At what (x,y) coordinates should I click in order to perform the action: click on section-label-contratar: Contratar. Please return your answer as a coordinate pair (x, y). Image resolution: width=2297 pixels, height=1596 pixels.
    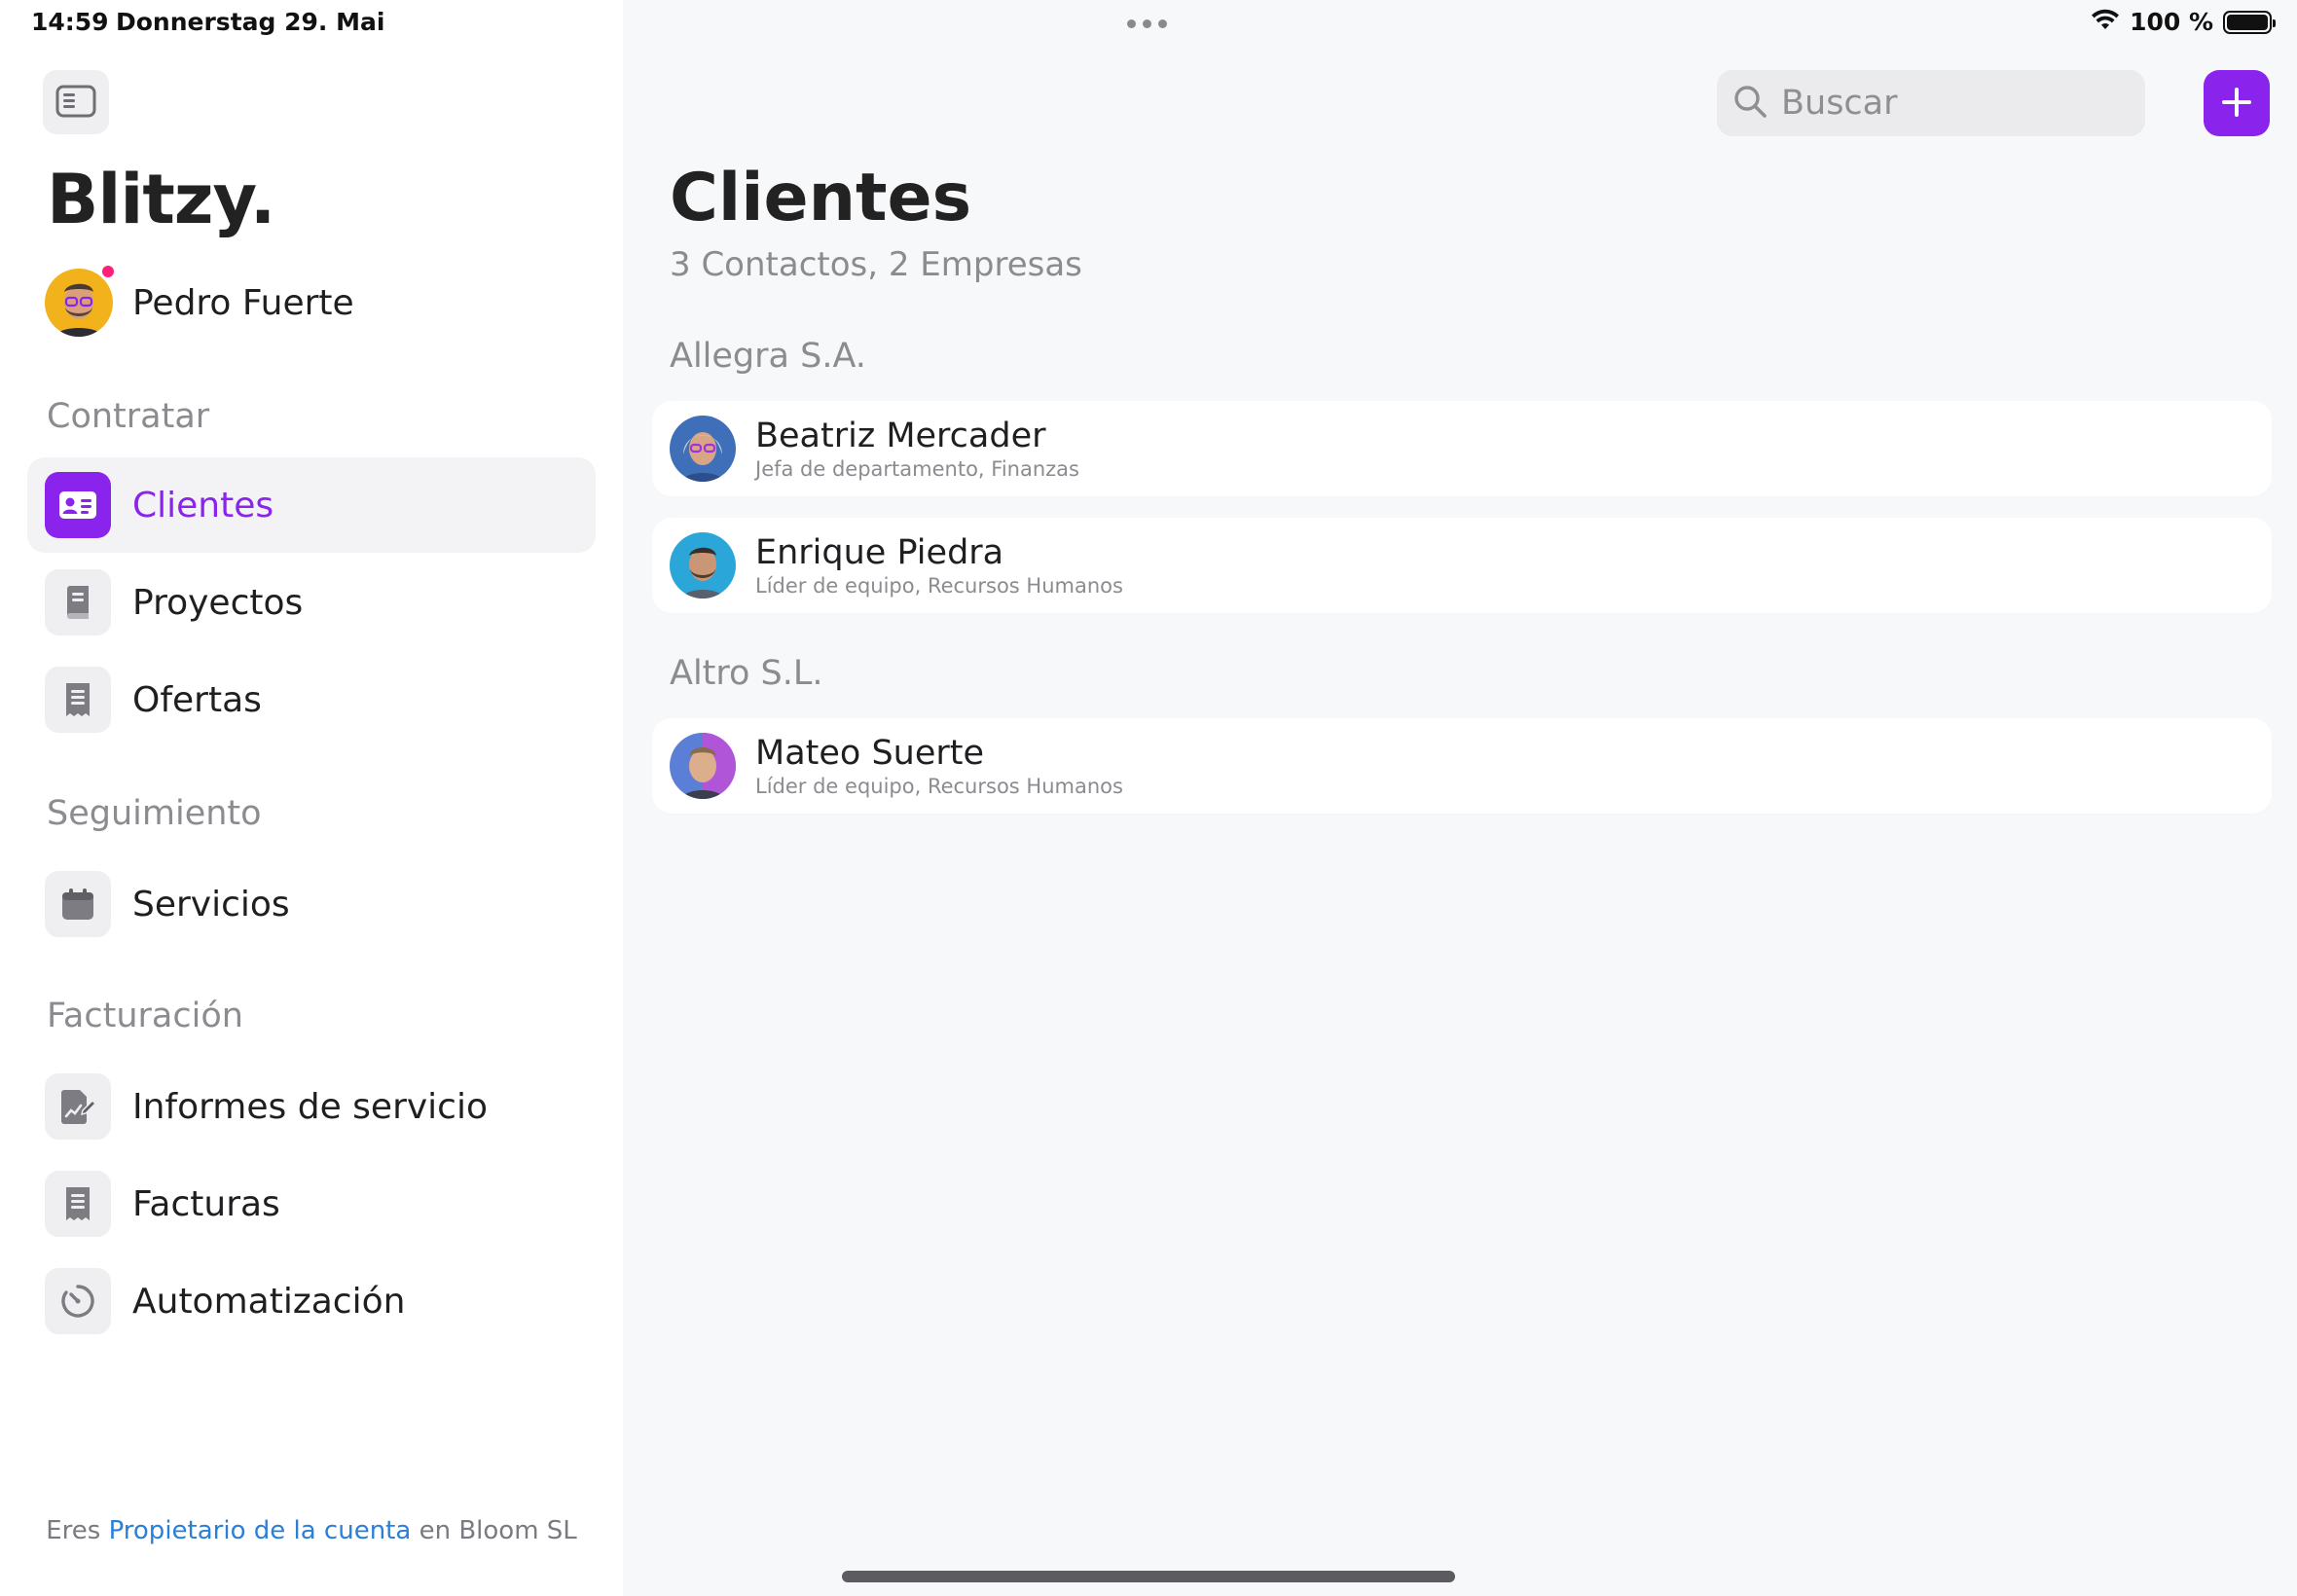
    Looking at the image, I should click on (128, 416).